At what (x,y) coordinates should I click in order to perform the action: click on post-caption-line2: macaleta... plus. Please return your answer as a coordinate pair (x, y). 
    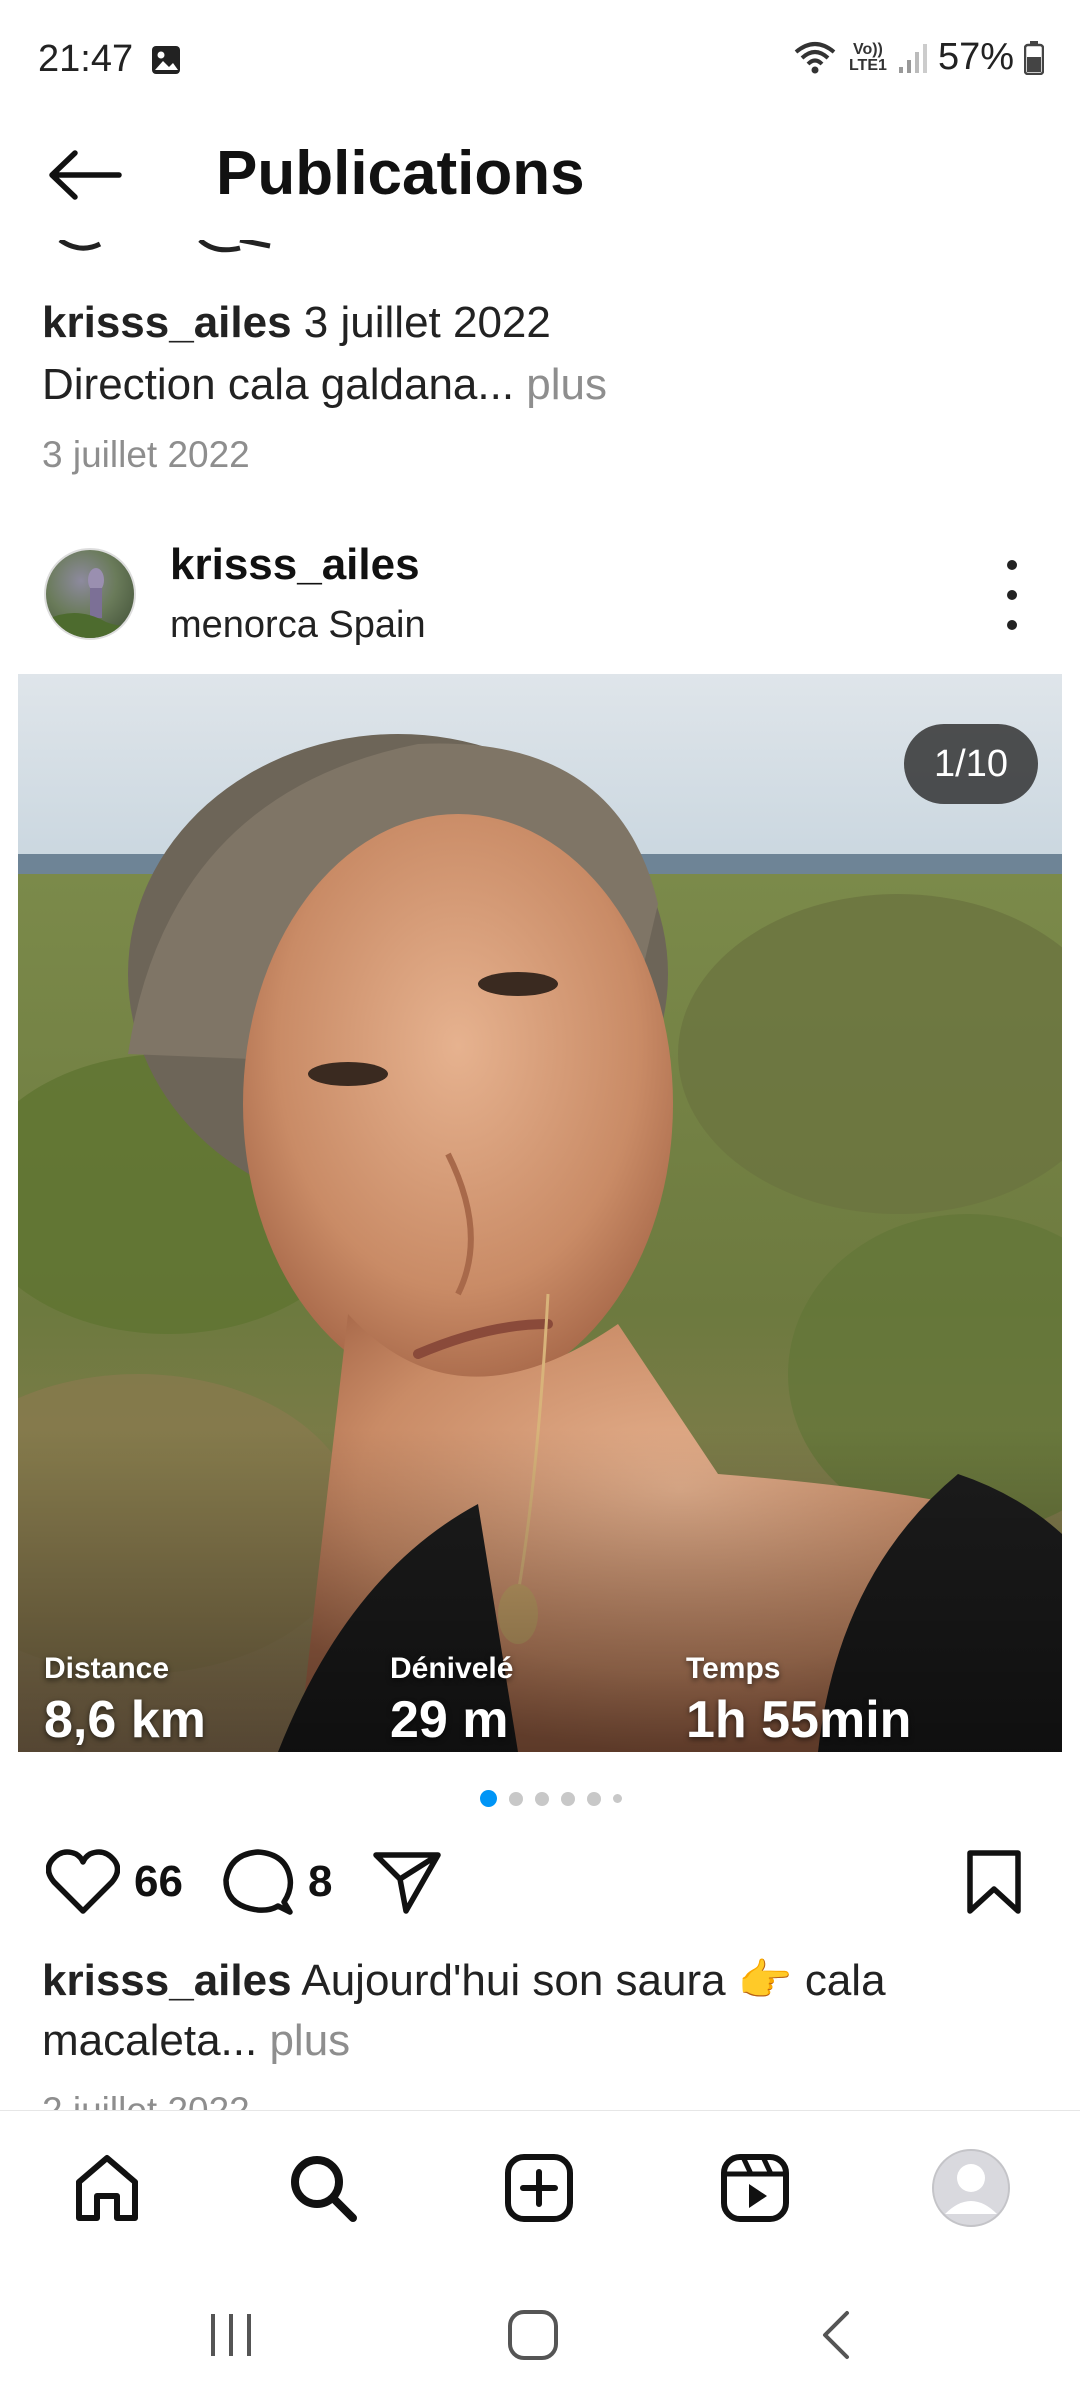
    Looking at the image, I should click on (196, 2041).